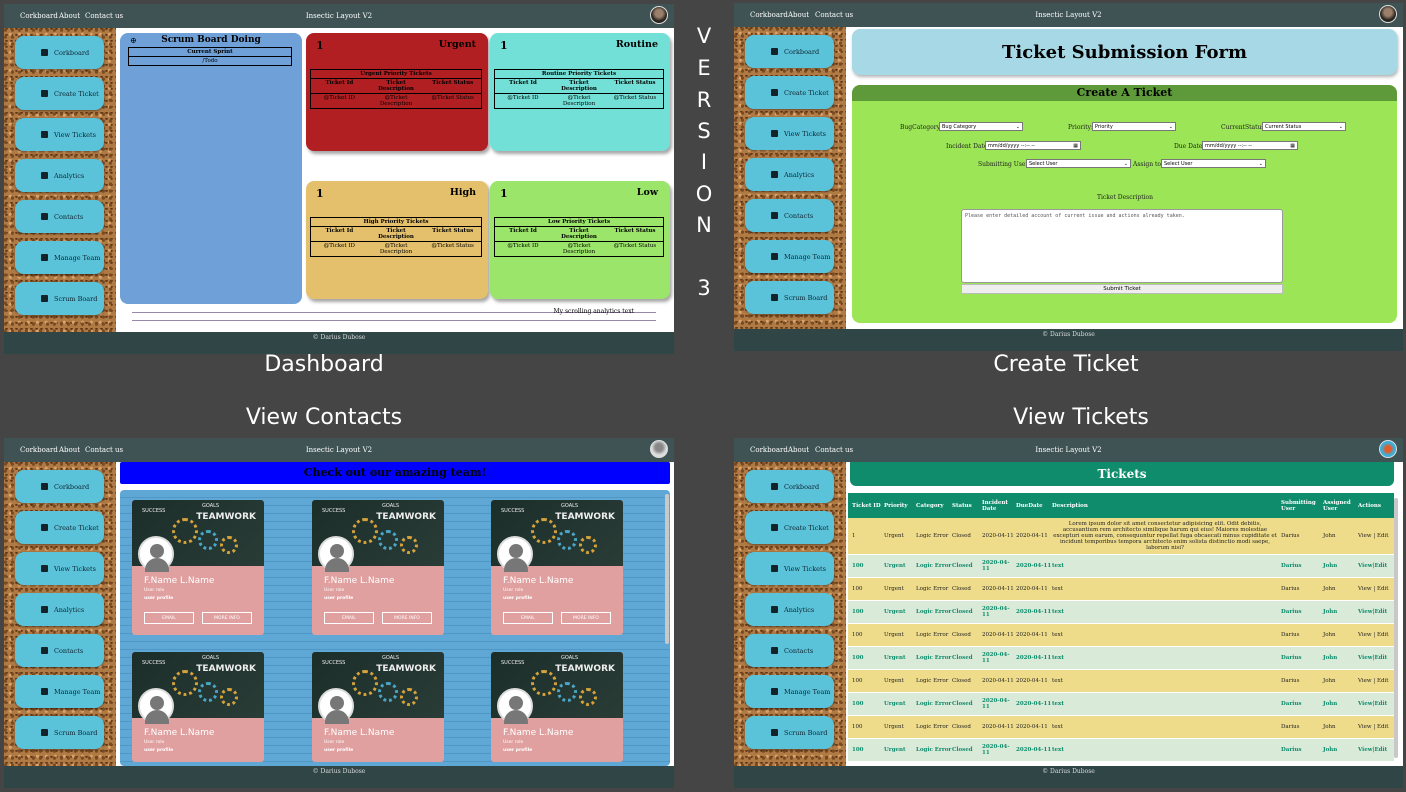  Describe the element at coordinates (635, 246) in the screenshot. I see `cell-ticket-status: @Ticket Status` at that location.